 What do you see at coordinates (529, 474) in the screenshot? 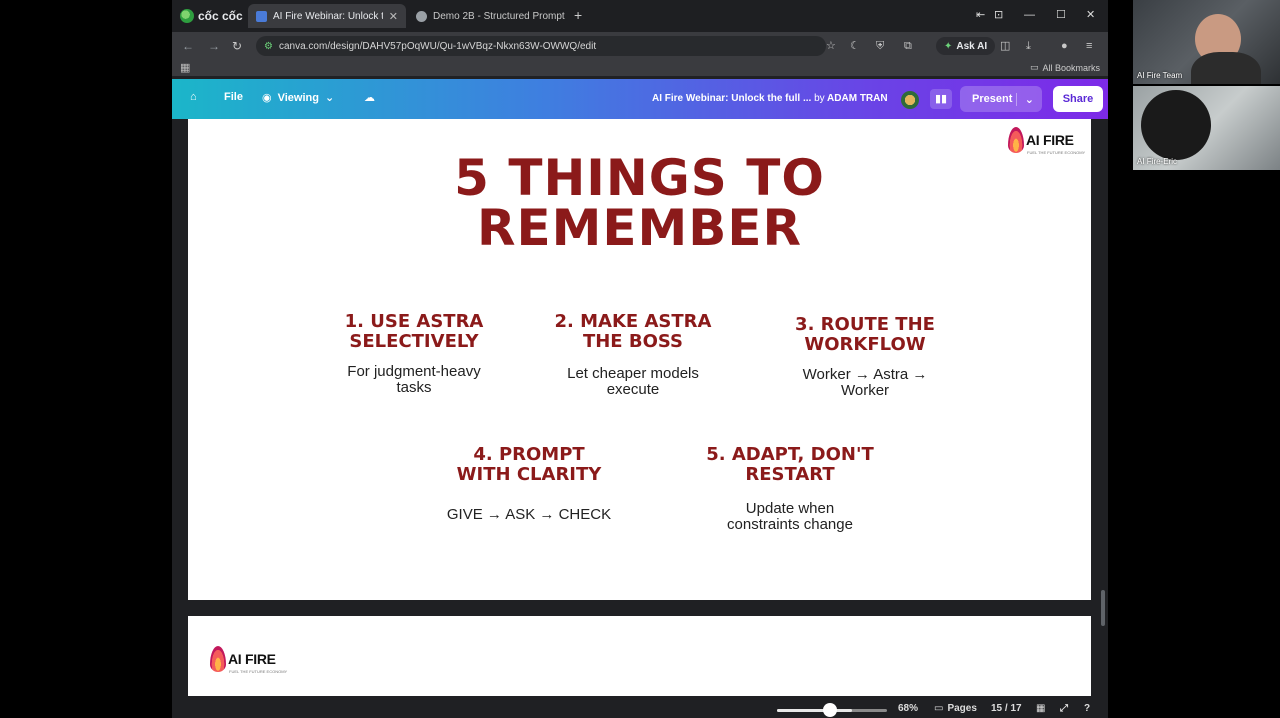
I see `tip-heading: WITH CLARITY` at bounding box center [529, 474].